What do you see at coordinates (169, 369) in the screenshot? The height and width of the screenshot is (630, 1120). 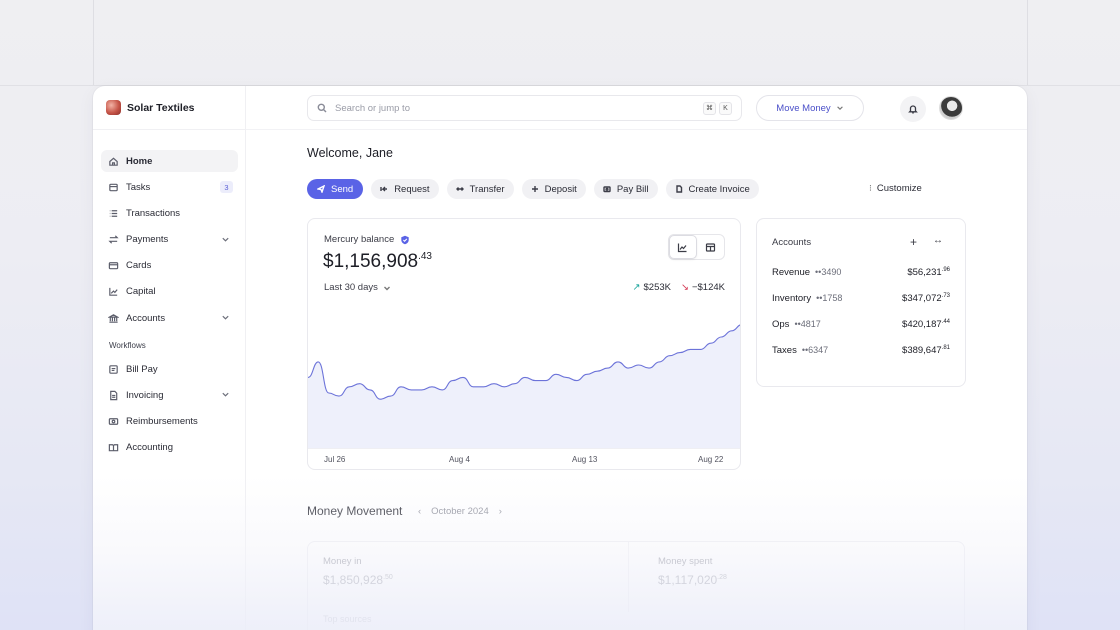 I see `sidebar-item-bill-pay: Bill Pay` at bounding box center [169, 369].